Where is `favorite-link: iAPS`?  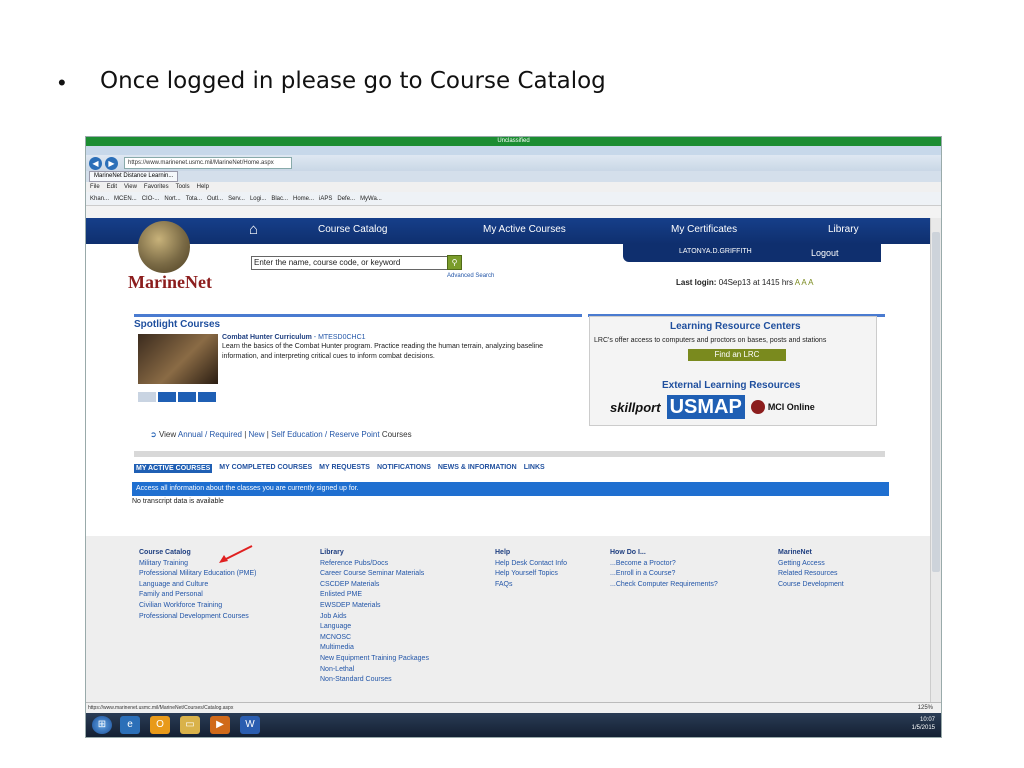 favorite-link: iAPS is located at coordinates (325, 199).